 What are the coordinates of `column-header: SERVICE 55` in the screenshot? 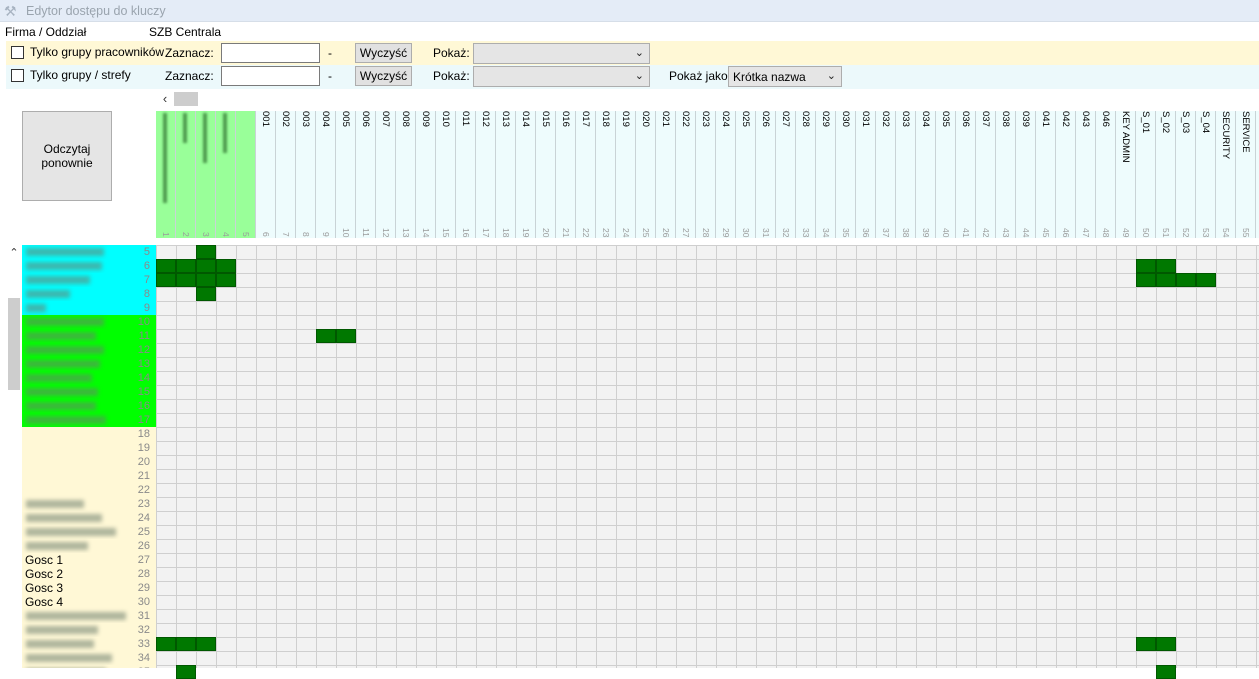 It's located at (1246, 174).